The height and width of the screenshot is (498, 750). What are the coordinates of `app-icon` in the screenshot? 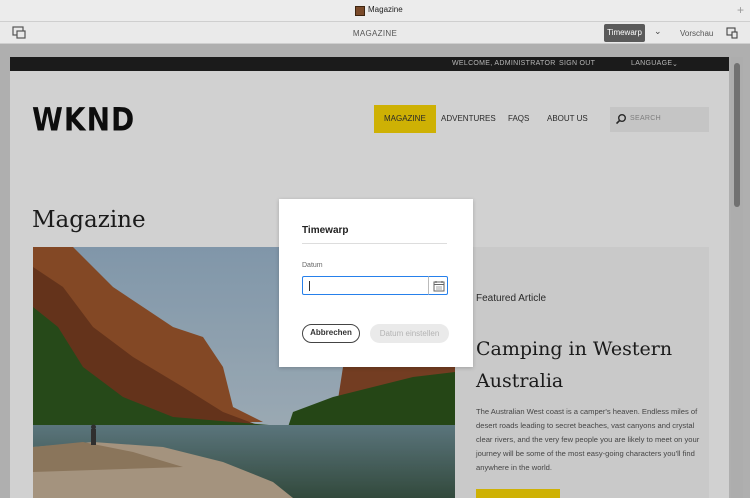 It's located at (360, 11).